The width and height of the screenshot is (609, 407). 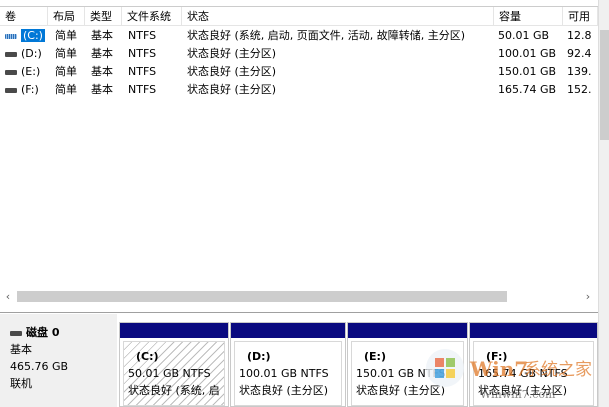 I want to click on cell-capacity: 50.01 GB, so click(x=524, y=35).